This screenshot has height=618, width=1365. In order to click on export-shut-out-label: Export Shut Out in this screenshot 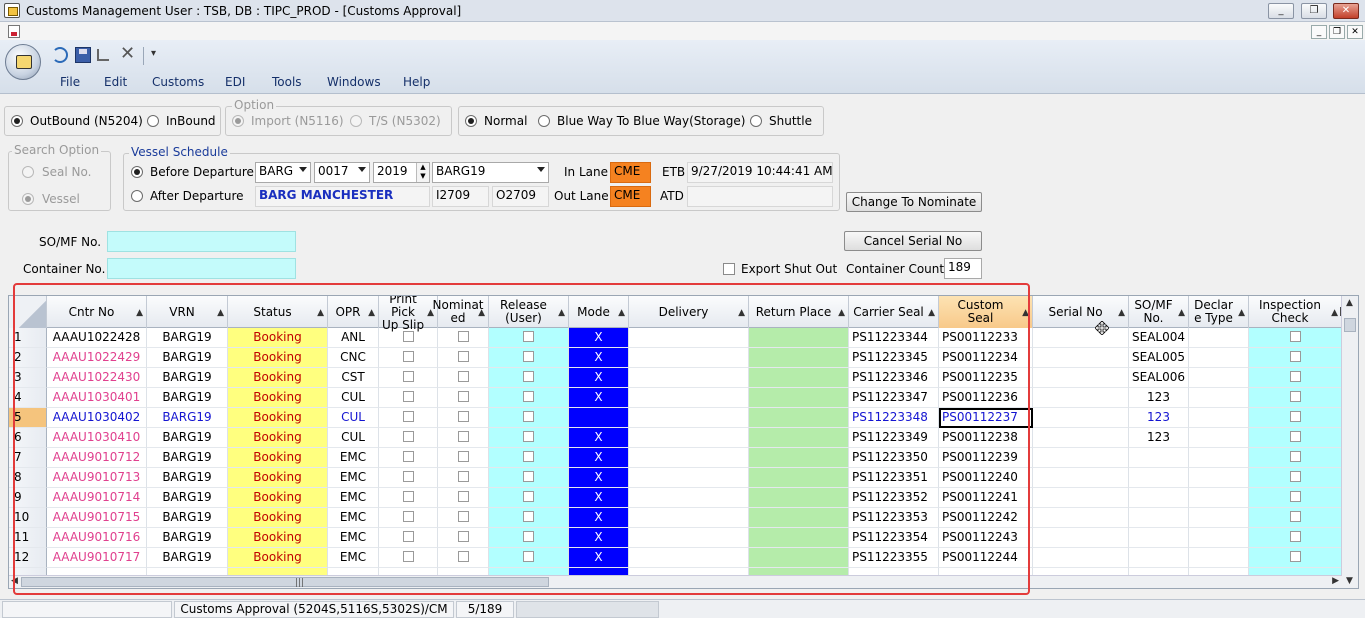, I will do `click(789, 269)`.